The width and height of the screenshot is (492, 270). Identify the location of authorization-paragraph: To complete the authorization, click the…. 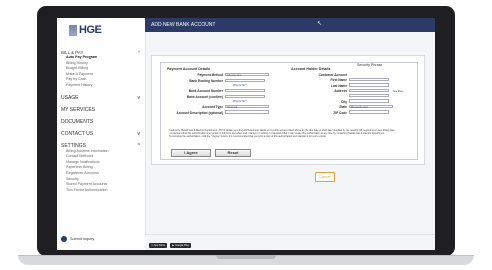
(248, 137).